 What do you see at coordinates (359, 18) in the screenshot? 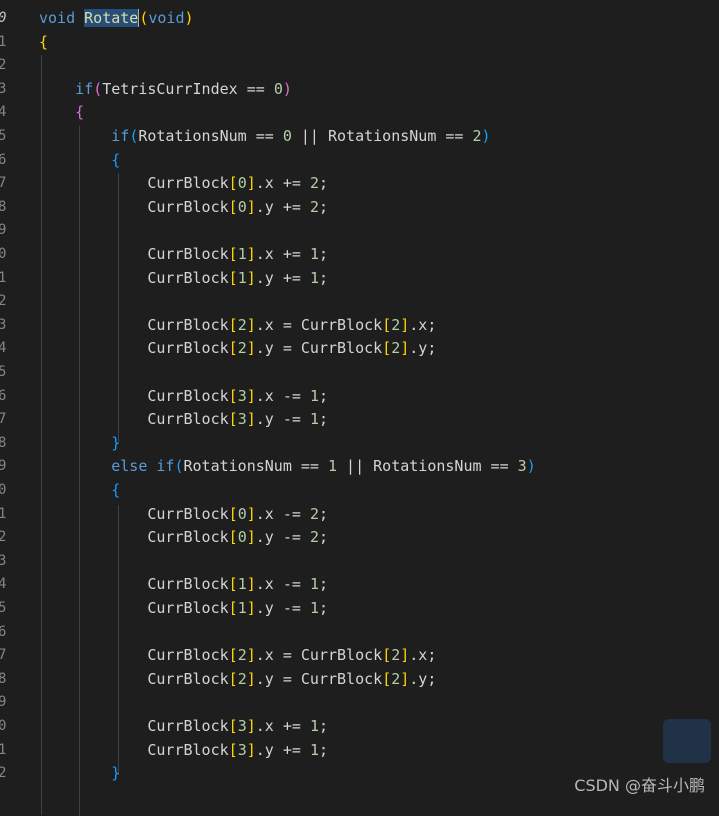
I see `code-line: 0void Rotate(void)` at bounding box center [359, 18].